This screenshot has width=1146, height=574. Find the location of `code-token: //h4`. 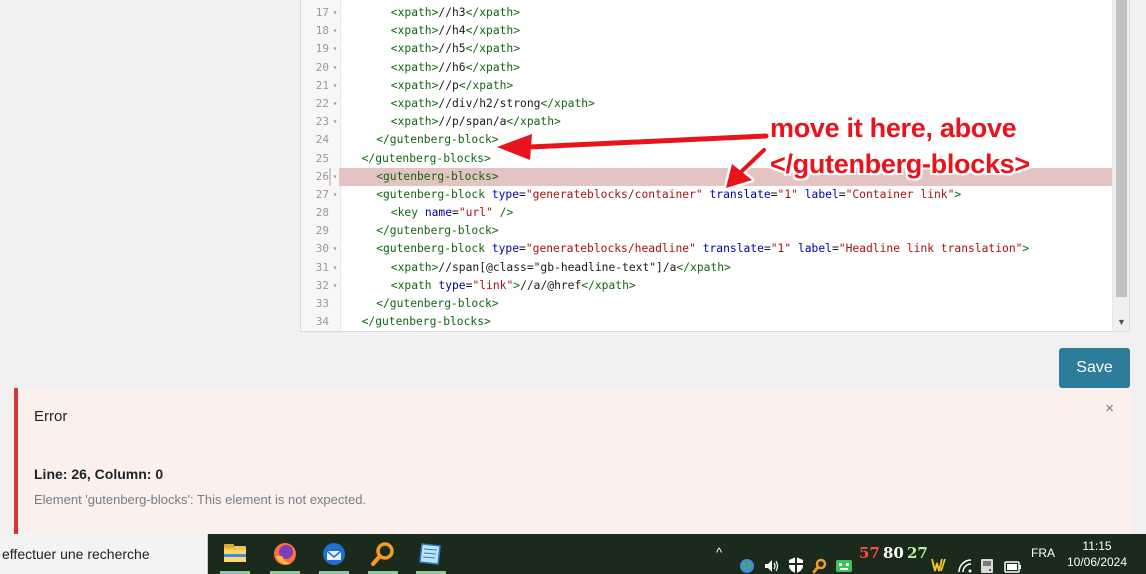

code-token: //h4 is located at coordinates (452, 31).